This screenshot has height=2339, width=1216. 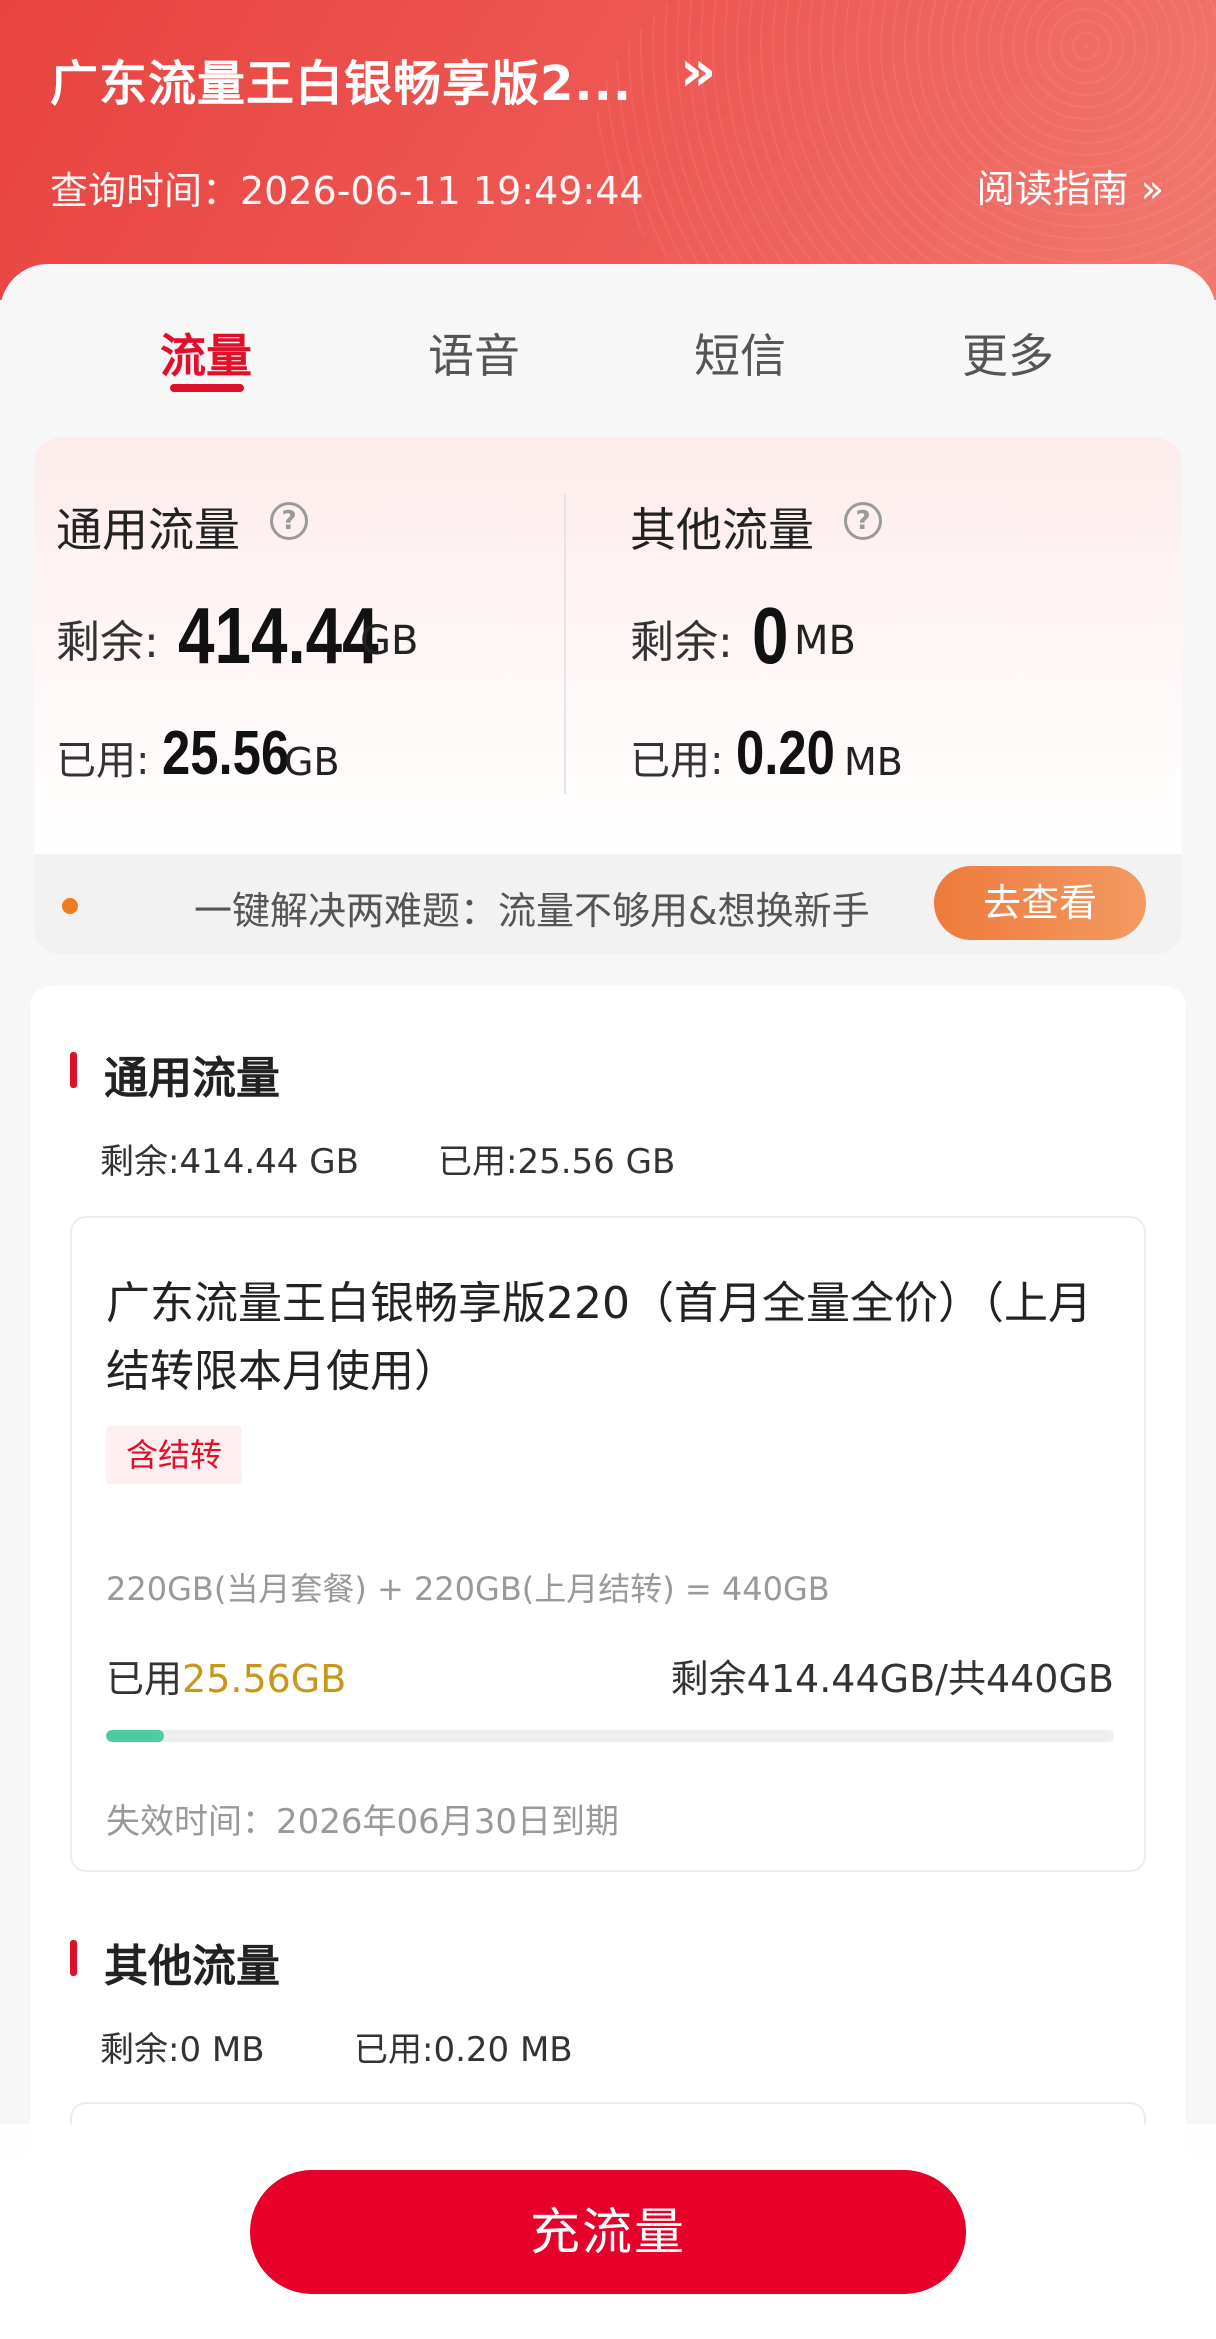 I want to click on general-section-remain: 剩余:414.44 GB, so click(x=229, y=1162).